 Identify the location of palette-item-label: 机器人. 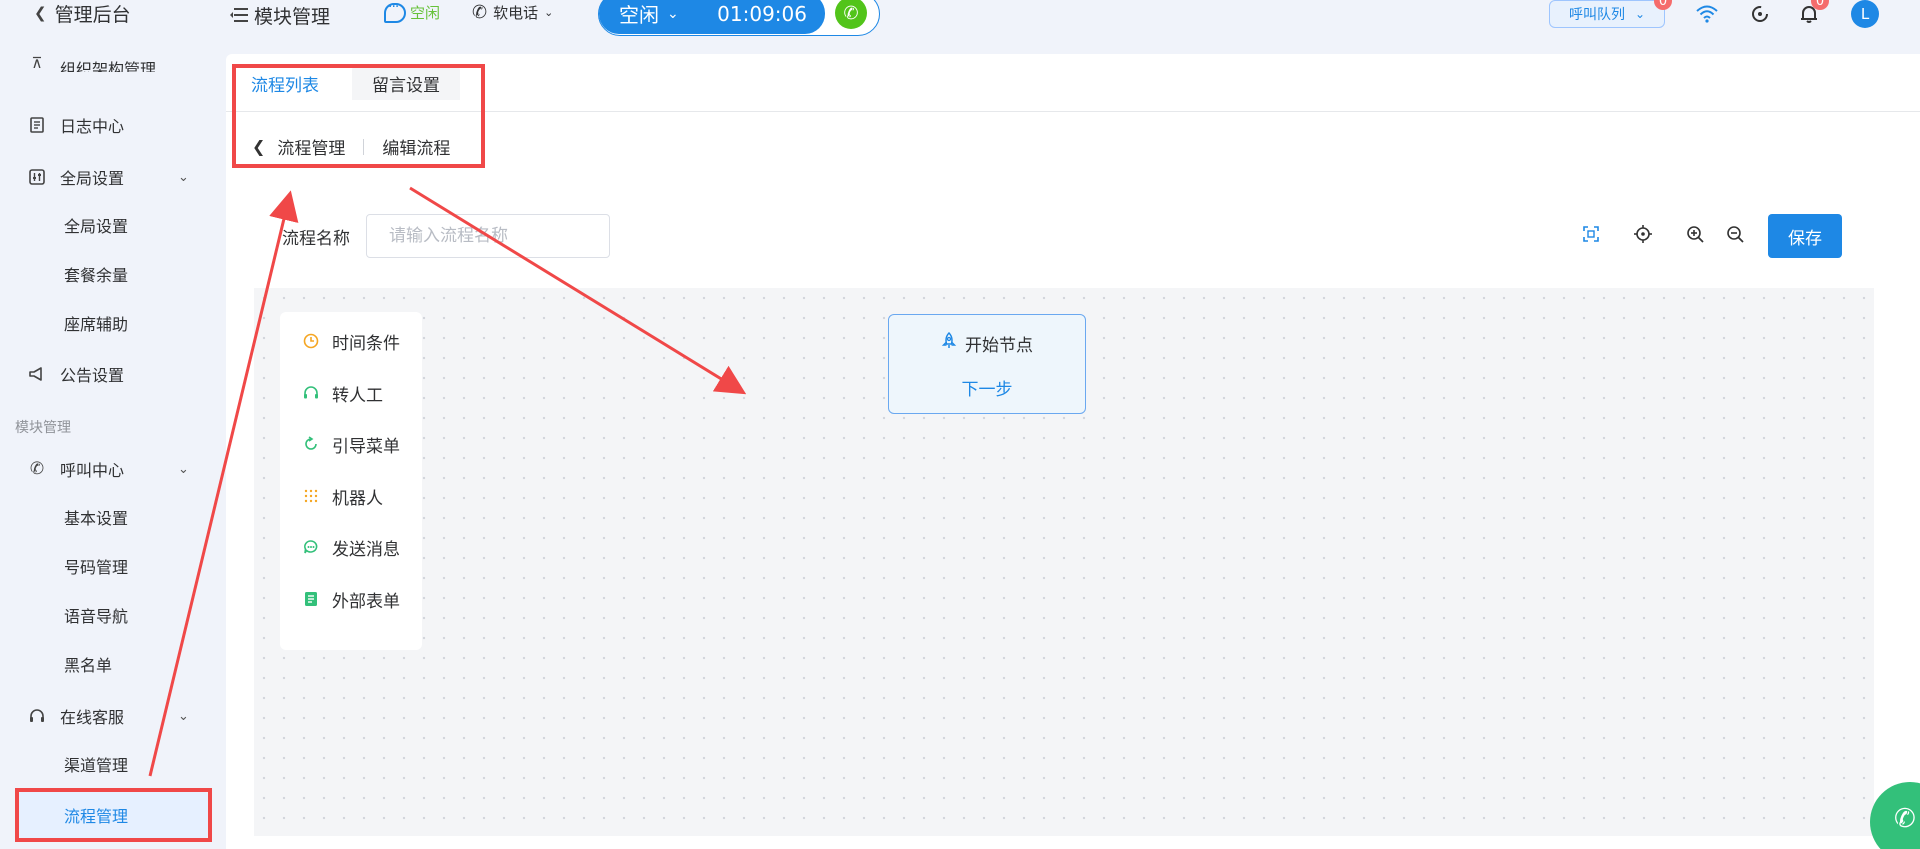
(357, 498).